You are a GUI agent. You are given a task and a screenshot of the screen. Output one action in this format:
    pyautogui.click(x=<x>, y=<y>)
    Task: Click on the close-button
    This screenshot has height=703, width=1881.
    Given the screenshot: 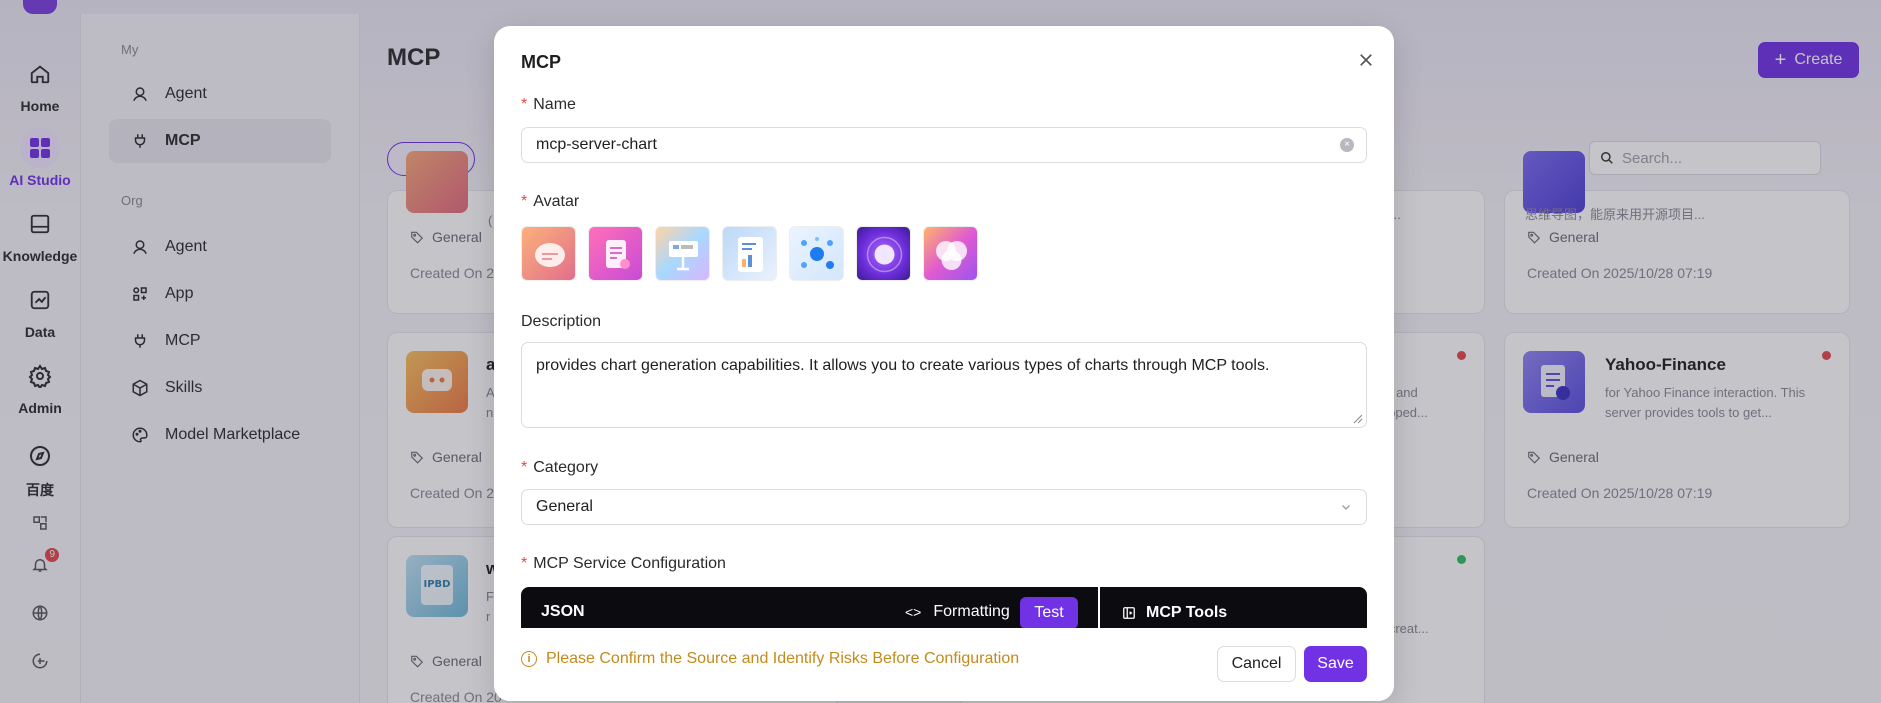 What is the action you would take?
    pyautogui.click(x=1366, y=60)
    